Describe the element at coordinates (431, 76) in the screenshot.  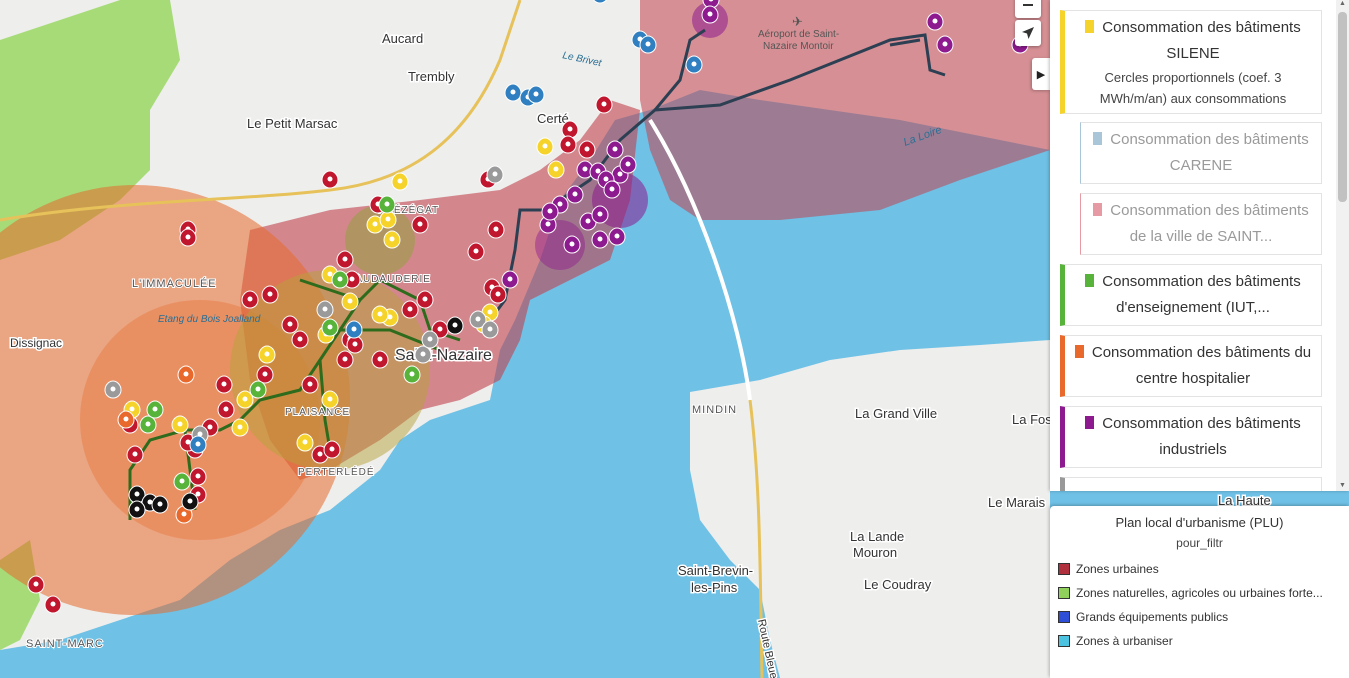
I see `place-label: Trembly` at that location.